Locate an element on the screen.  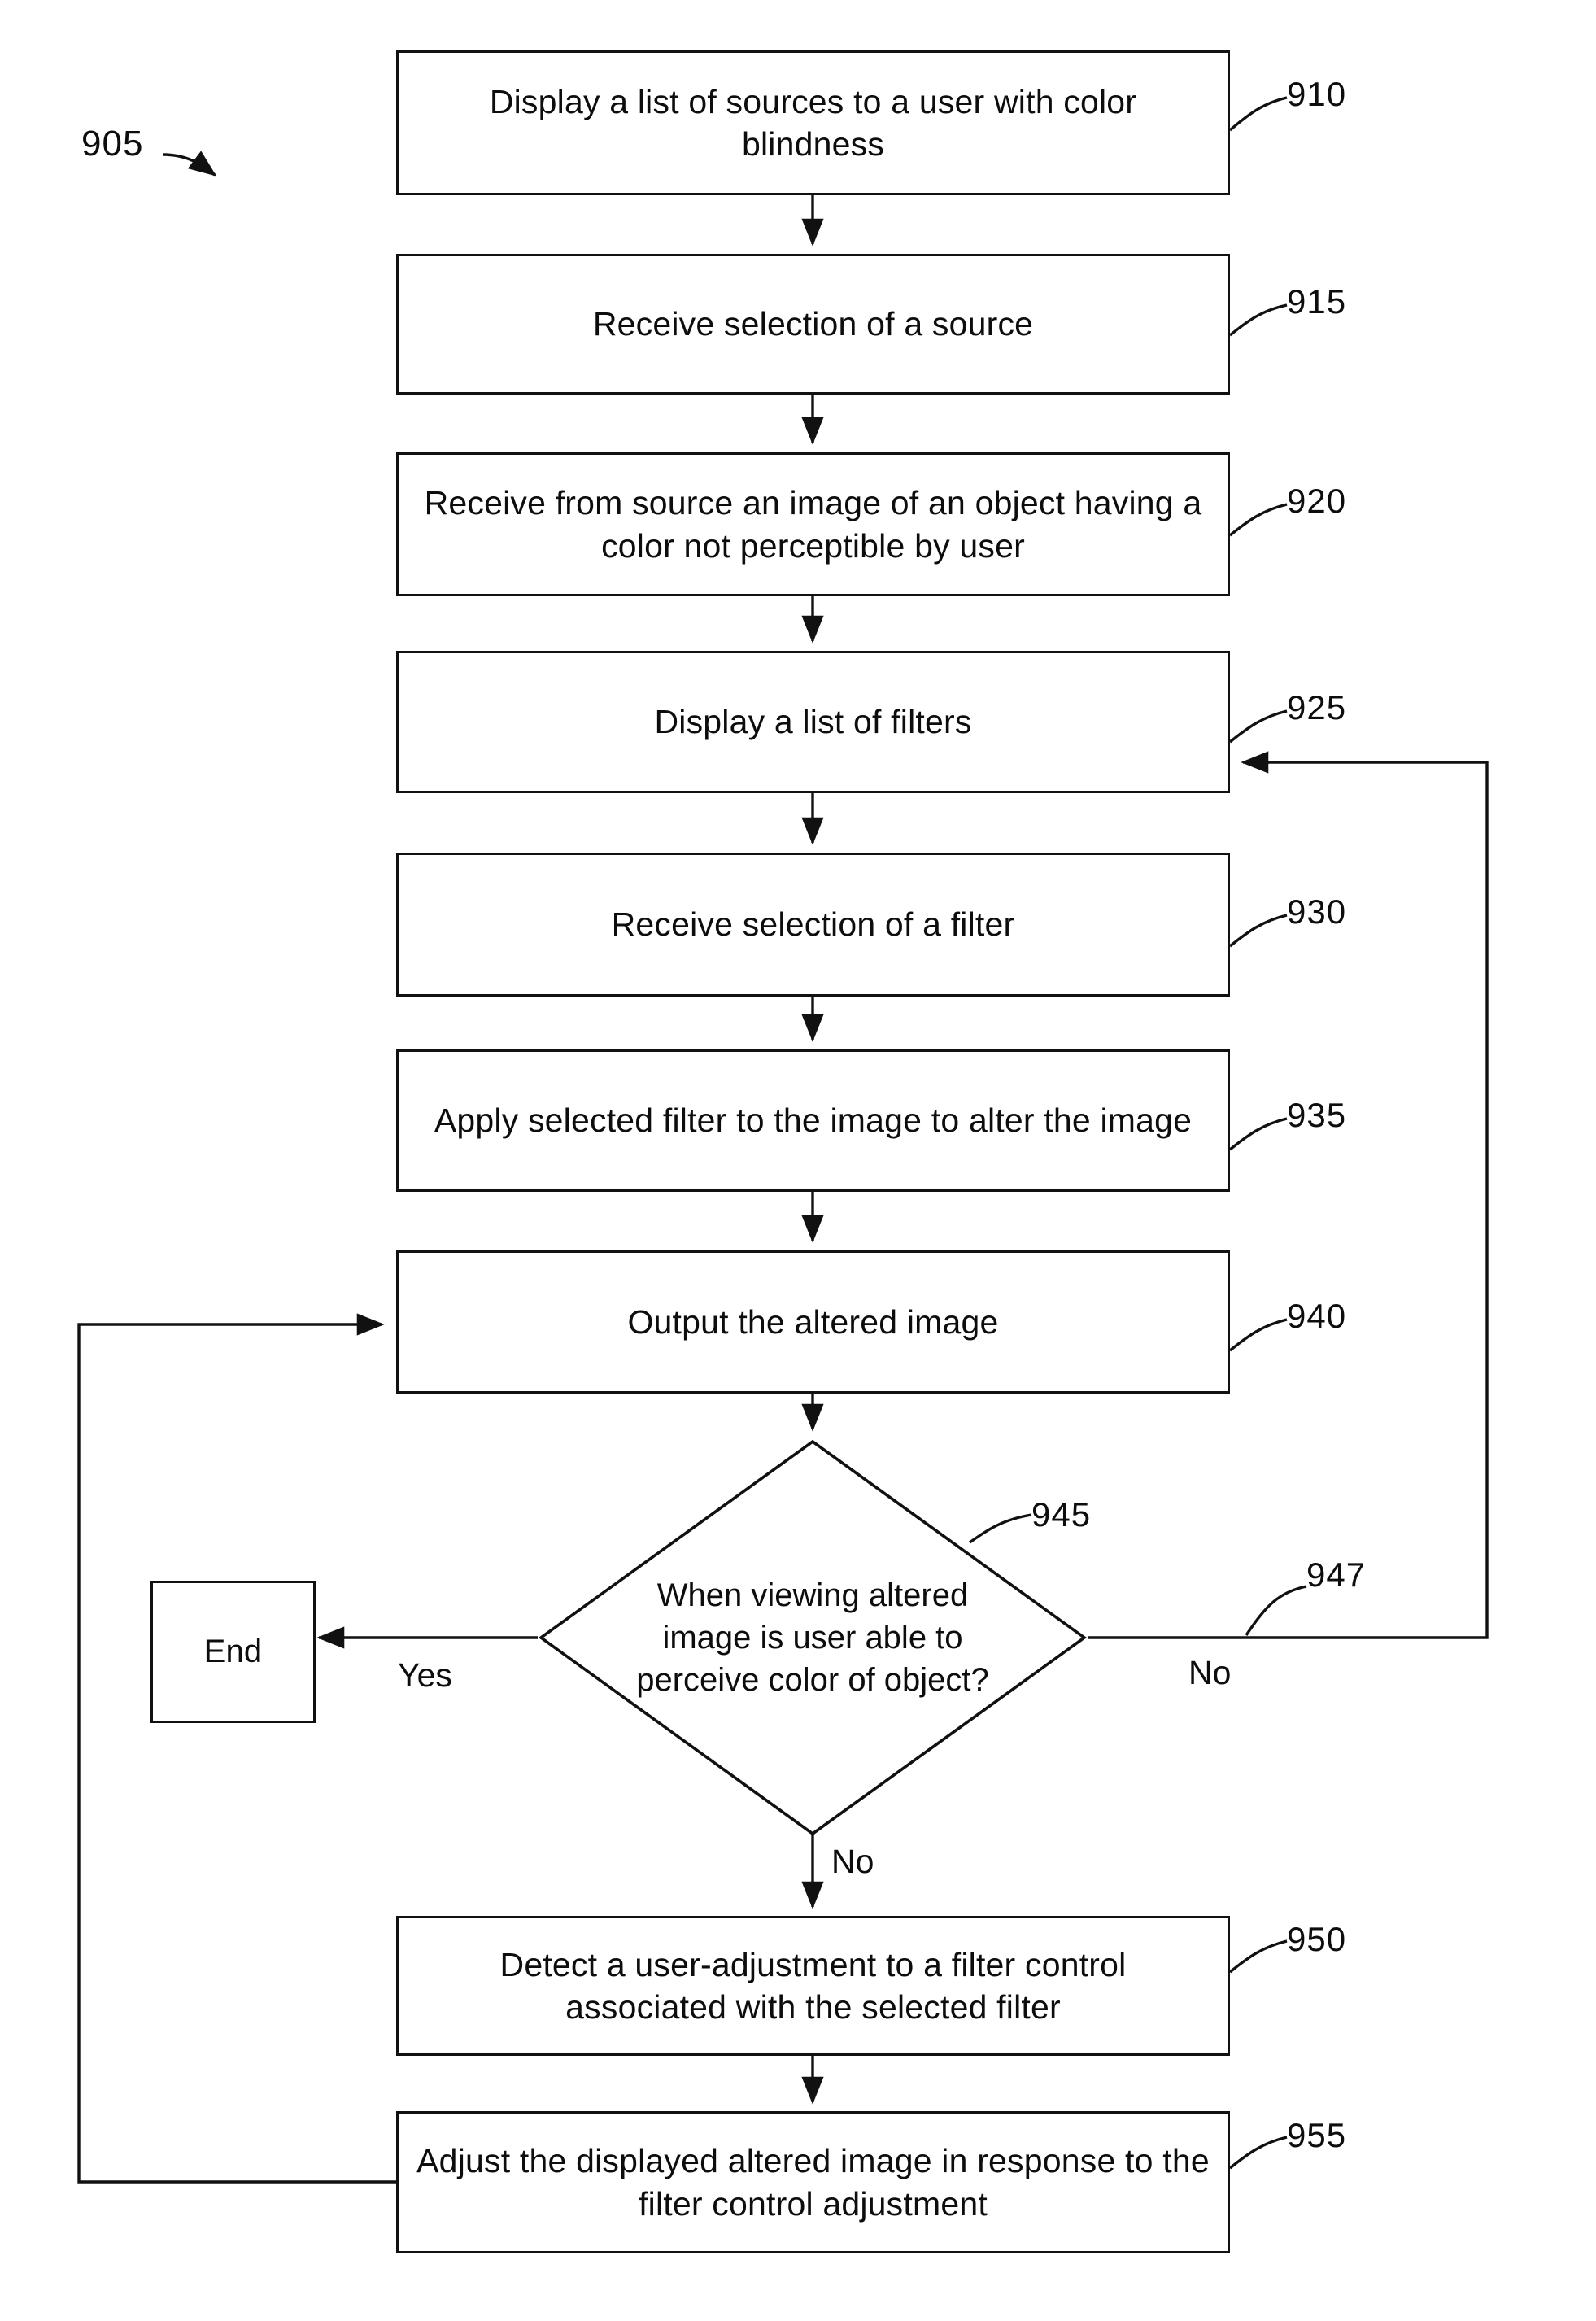
ref-label-945: 945 is located at coordinates (1061, 1514).